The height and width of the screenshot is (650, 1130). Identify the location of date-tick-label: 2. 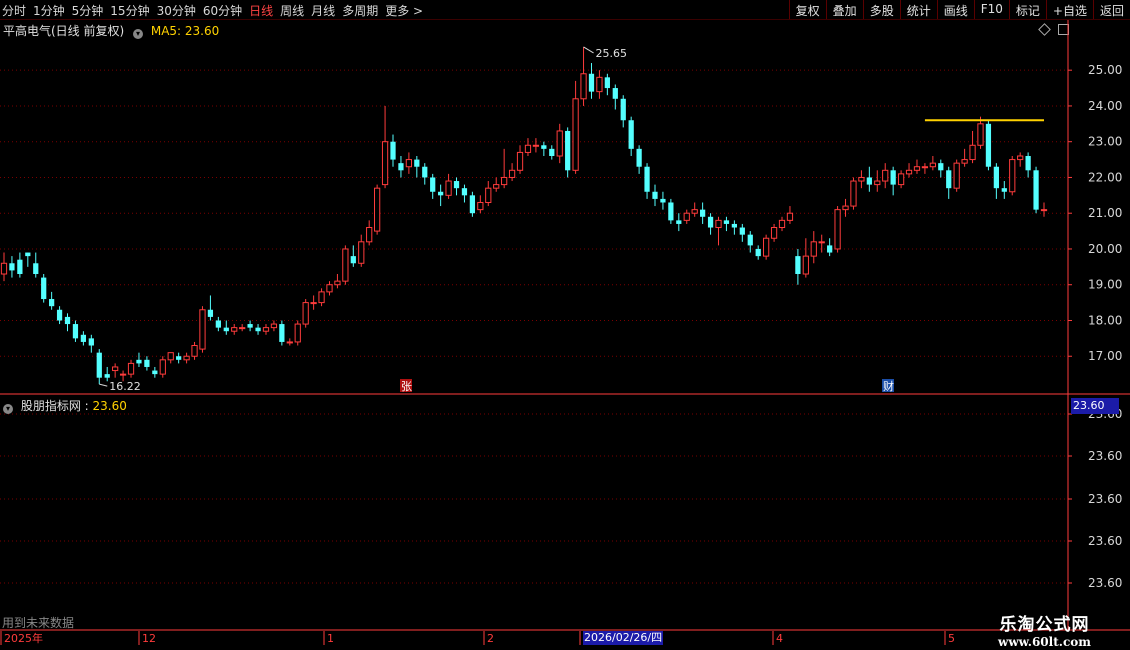
(490, 638).